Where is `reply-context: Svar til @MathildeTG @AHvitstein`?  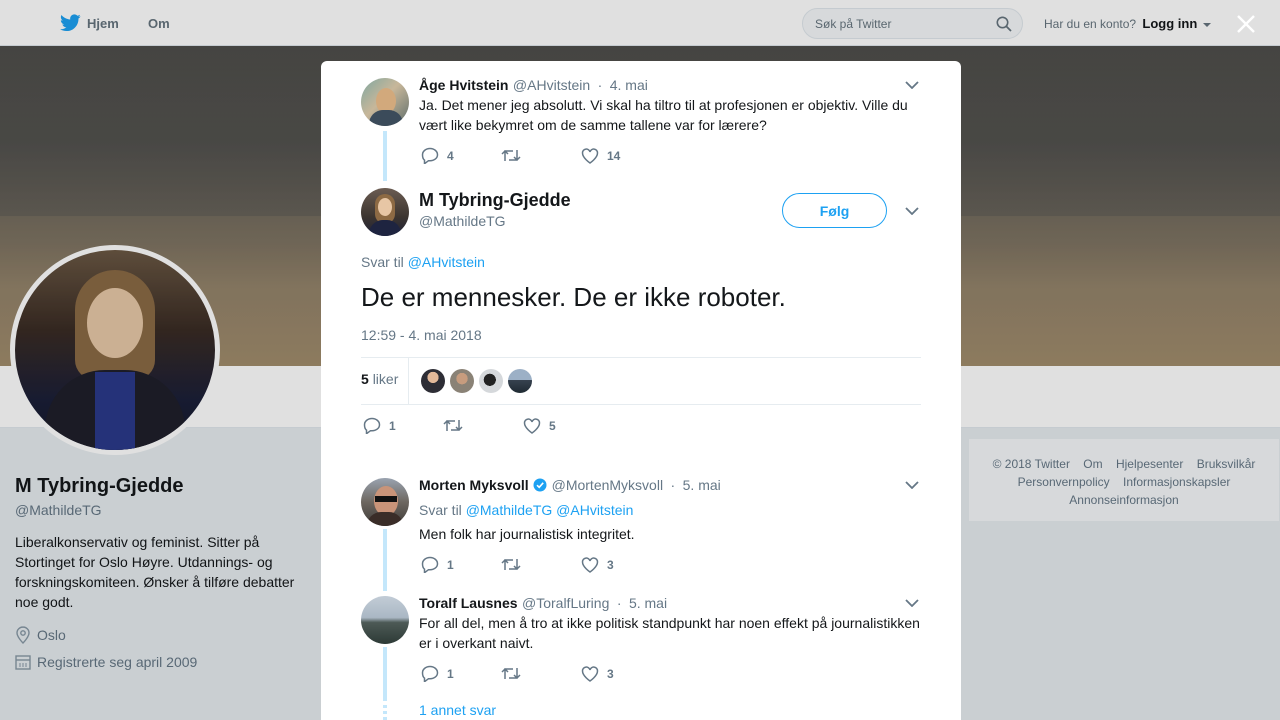 reply-context: Svar til @MathildeTG @AHvitstein is located at coordinates (526, 510).